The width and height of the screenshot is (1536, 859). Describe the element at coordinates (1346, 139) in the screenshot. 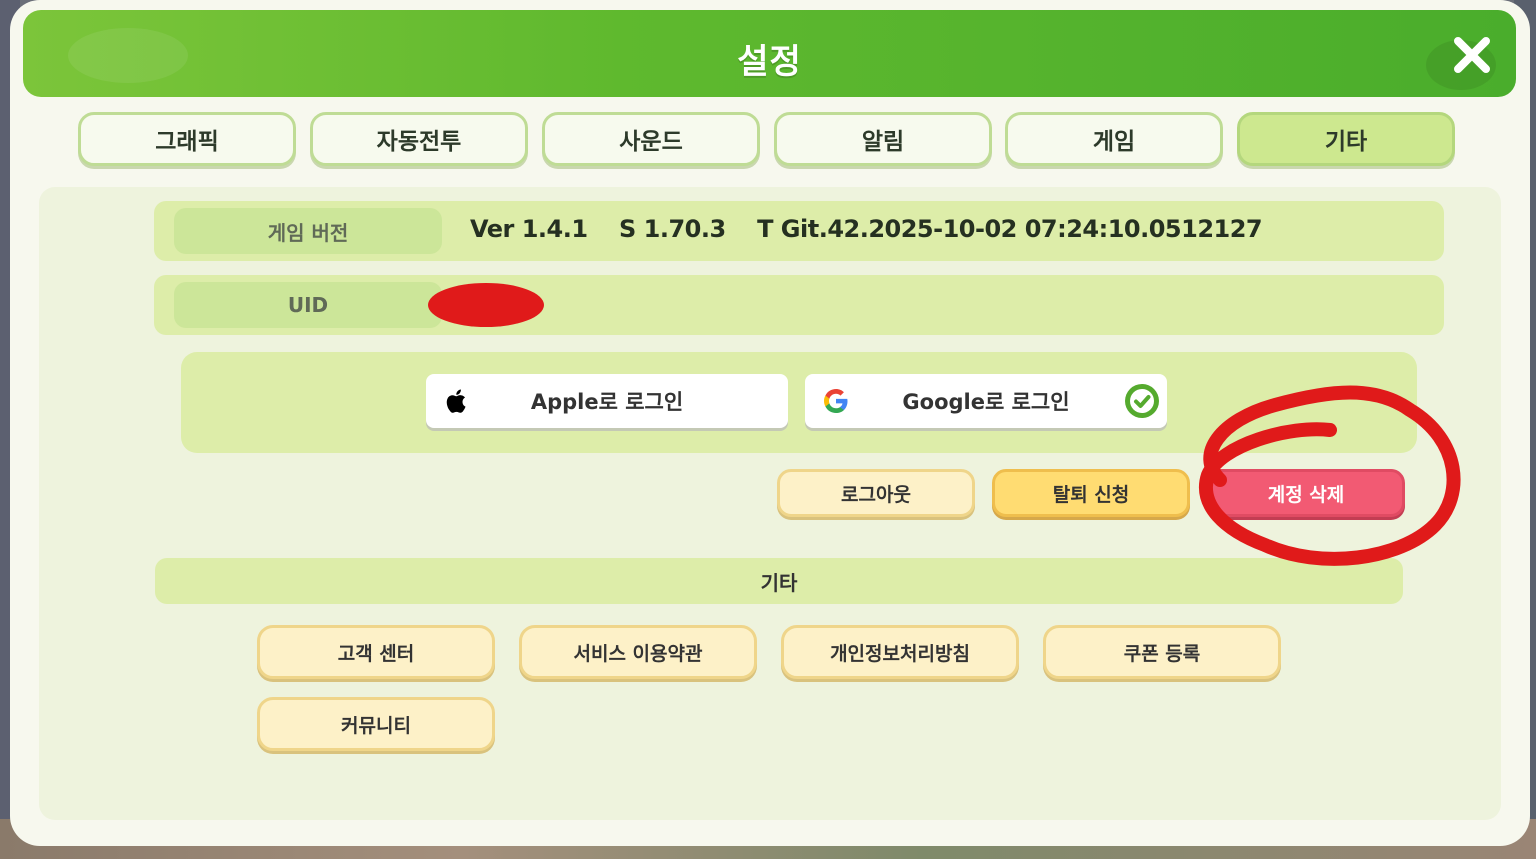

I see `tab-etc: 기타` at that location.